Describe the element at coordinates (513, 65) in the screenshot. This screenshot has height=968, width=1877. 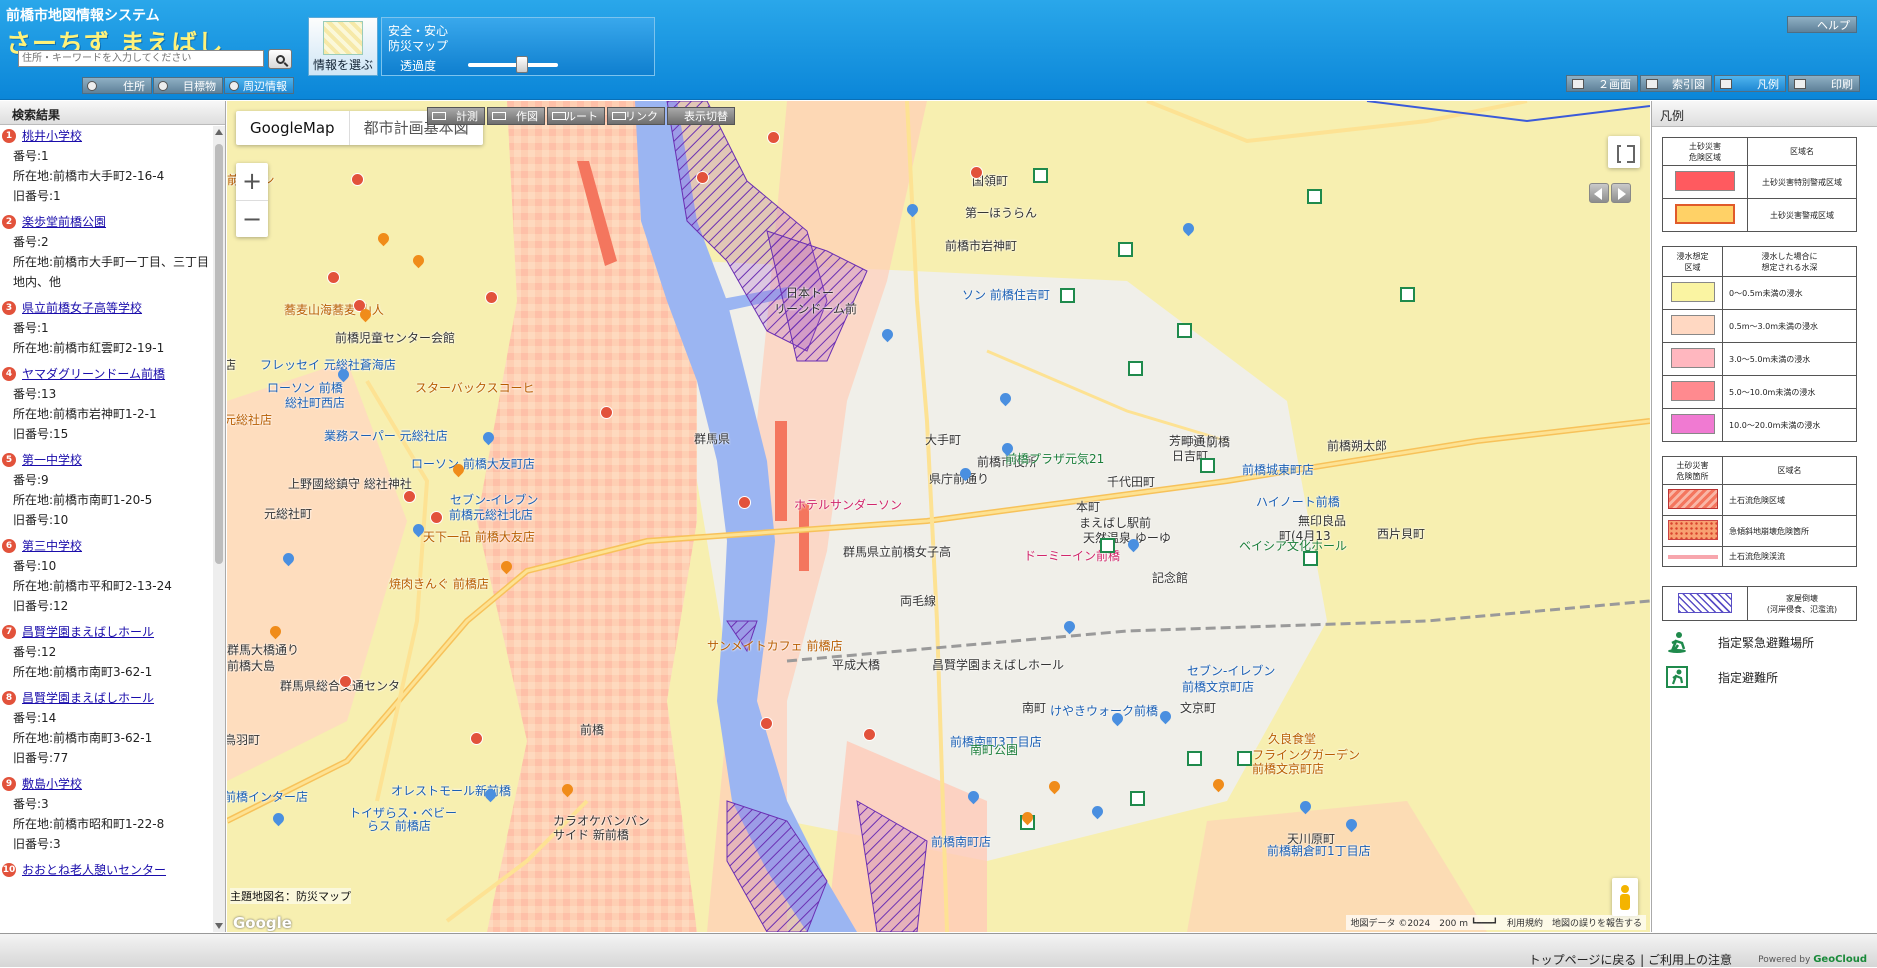
I see `opacity-slider-track` at that location.